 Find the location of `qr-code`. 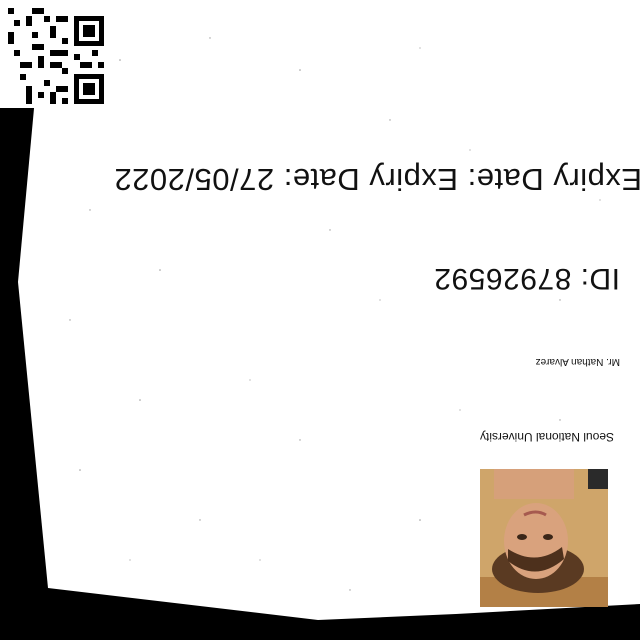

qr-code is located at coordinates (54, 54).